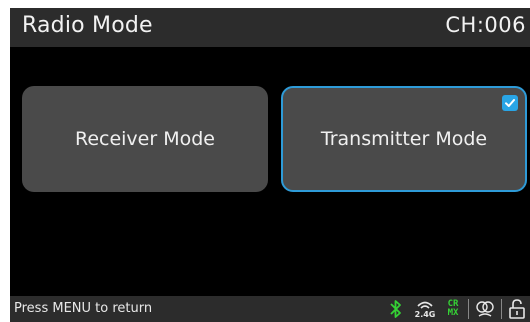 The width and height of the screenshot is (530, 322). Describe the element at coordinates (396, 309) in the screenshot. I see `bluetooth-icon` at that location.